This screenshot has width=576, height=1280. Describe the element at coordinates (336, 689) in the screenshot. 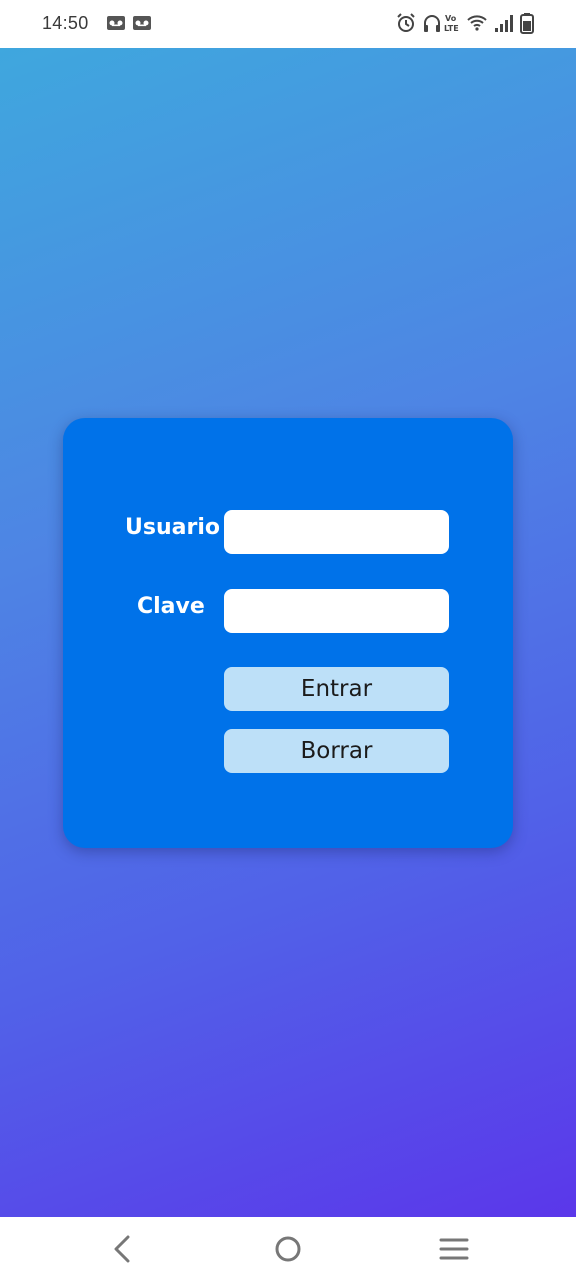

I see `submit-button: Entrar` at that location.